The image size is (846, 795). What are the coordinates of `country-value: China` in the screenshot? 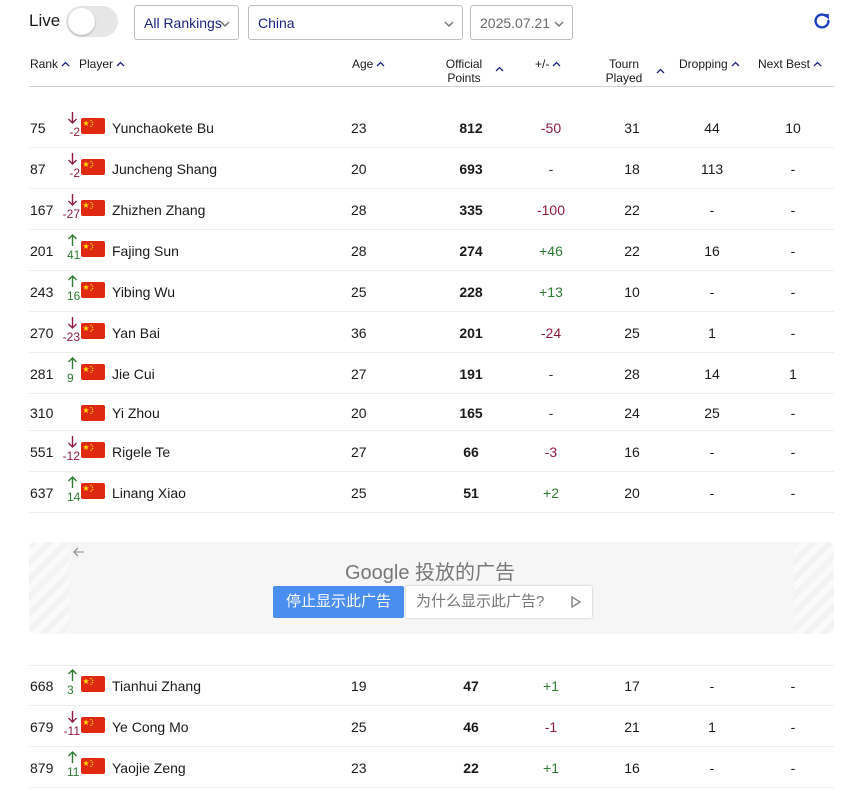 It's located at (276, 23).